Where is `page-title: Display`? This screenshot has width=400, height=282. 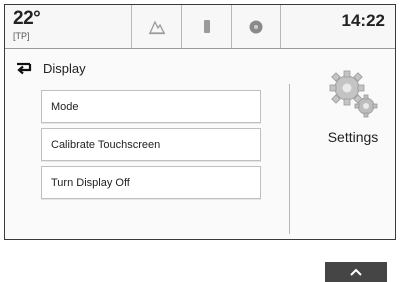 page-title: Display is located at coordinates (64, 68).